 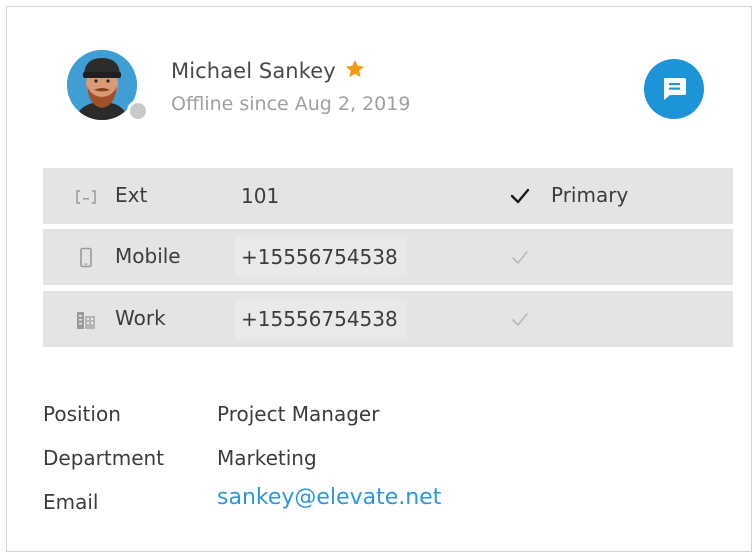 What do you see at coordinates (590, 195) in the screenshot?
I see `primary-label: Primary` at bounding box center [590, 195].